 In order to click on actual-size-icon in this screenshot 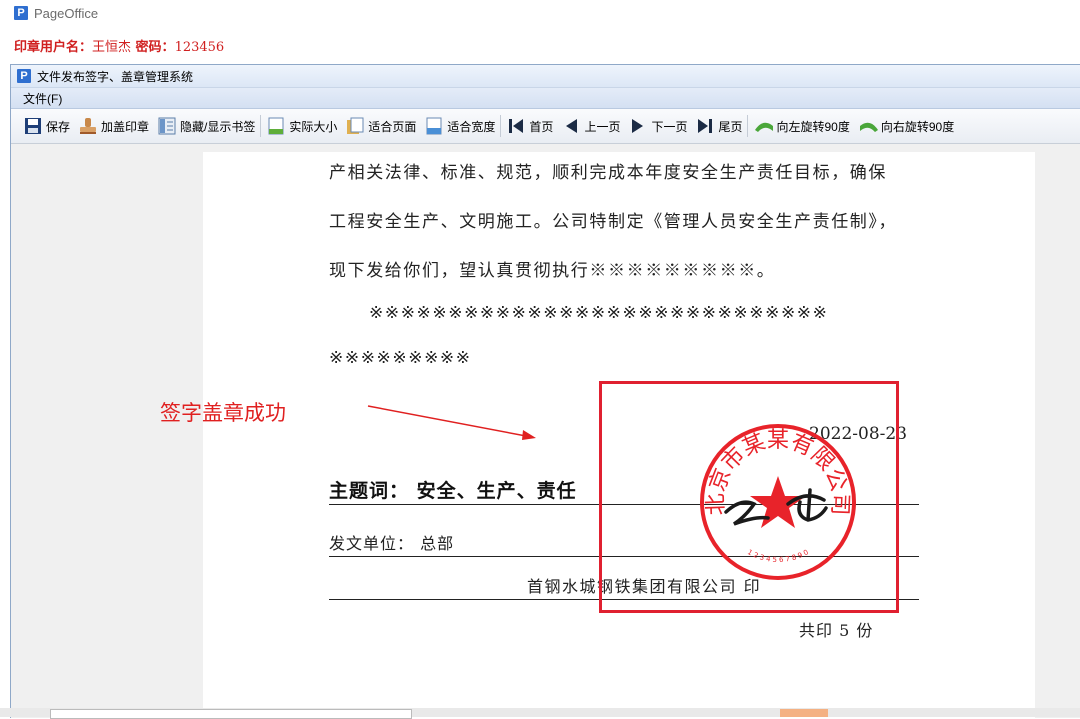, I will do `click(276, 126)`.